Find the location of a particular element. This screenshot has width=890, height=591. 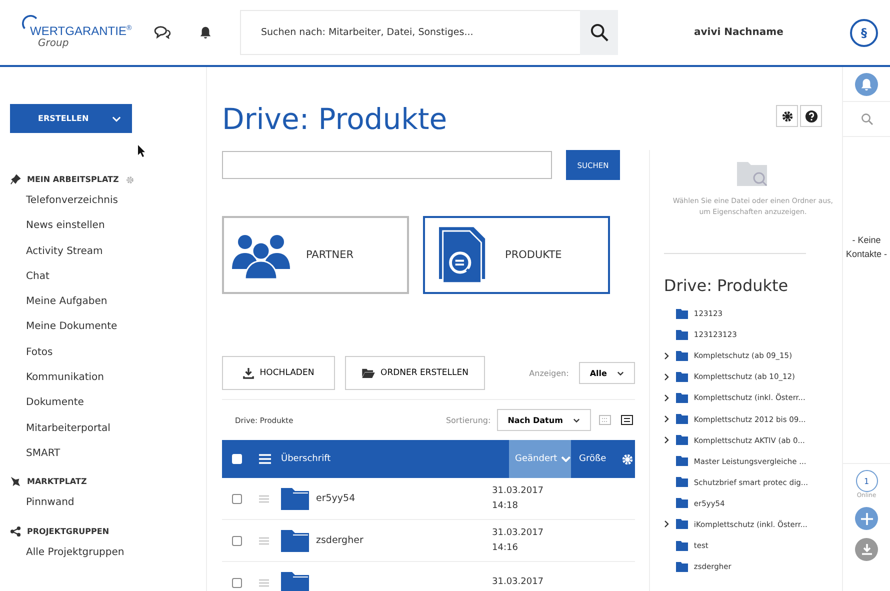

search-button is located at coordinates (599, 32).